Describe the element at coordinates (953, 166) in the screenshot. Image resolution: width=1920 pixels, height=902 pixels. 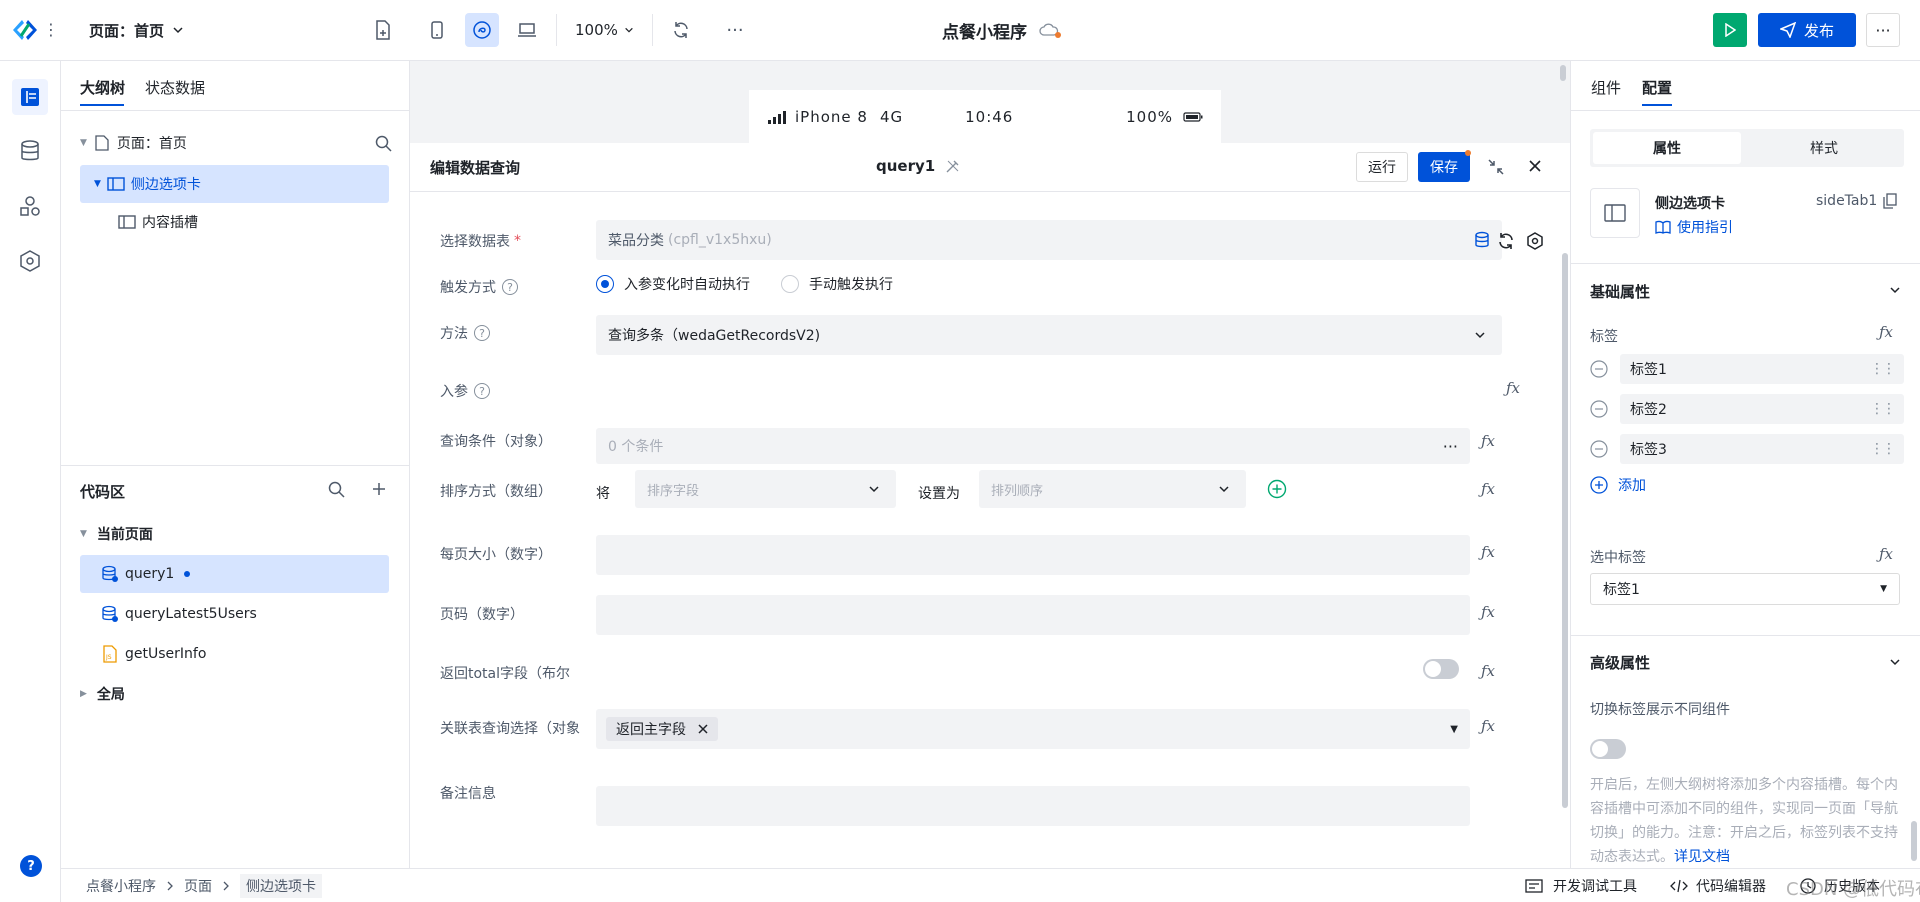
I see `edit-pen-icon` at that location.